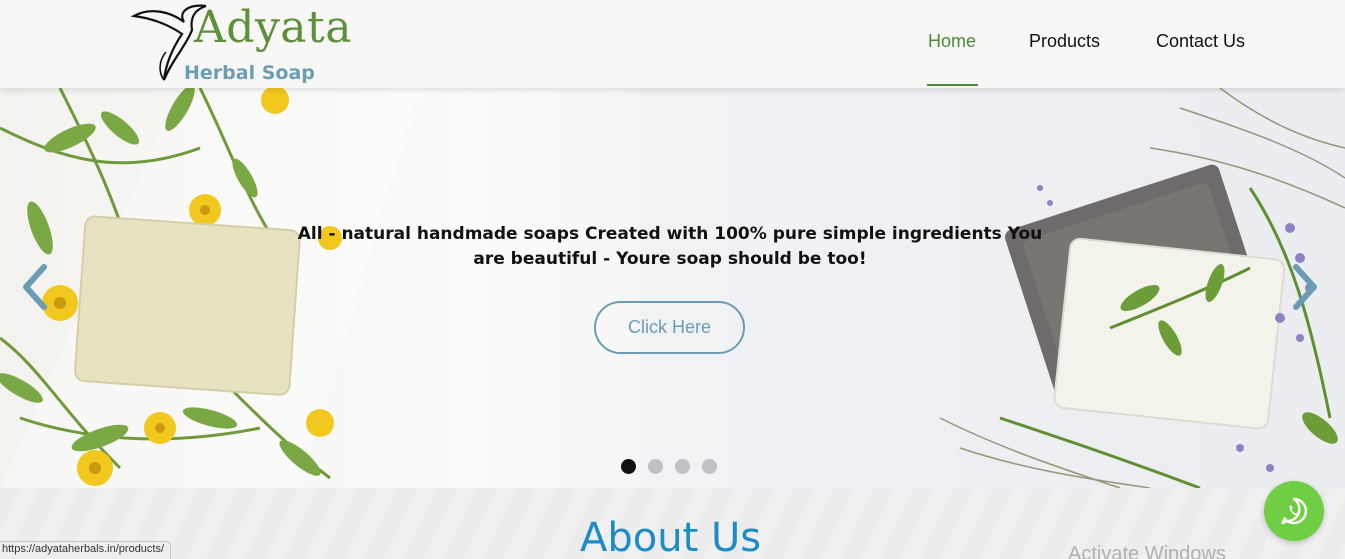 This screenshot has width=1345, height=559. I want to click on activate-windows-watermark: Activate Windows, so click(1147, 551).